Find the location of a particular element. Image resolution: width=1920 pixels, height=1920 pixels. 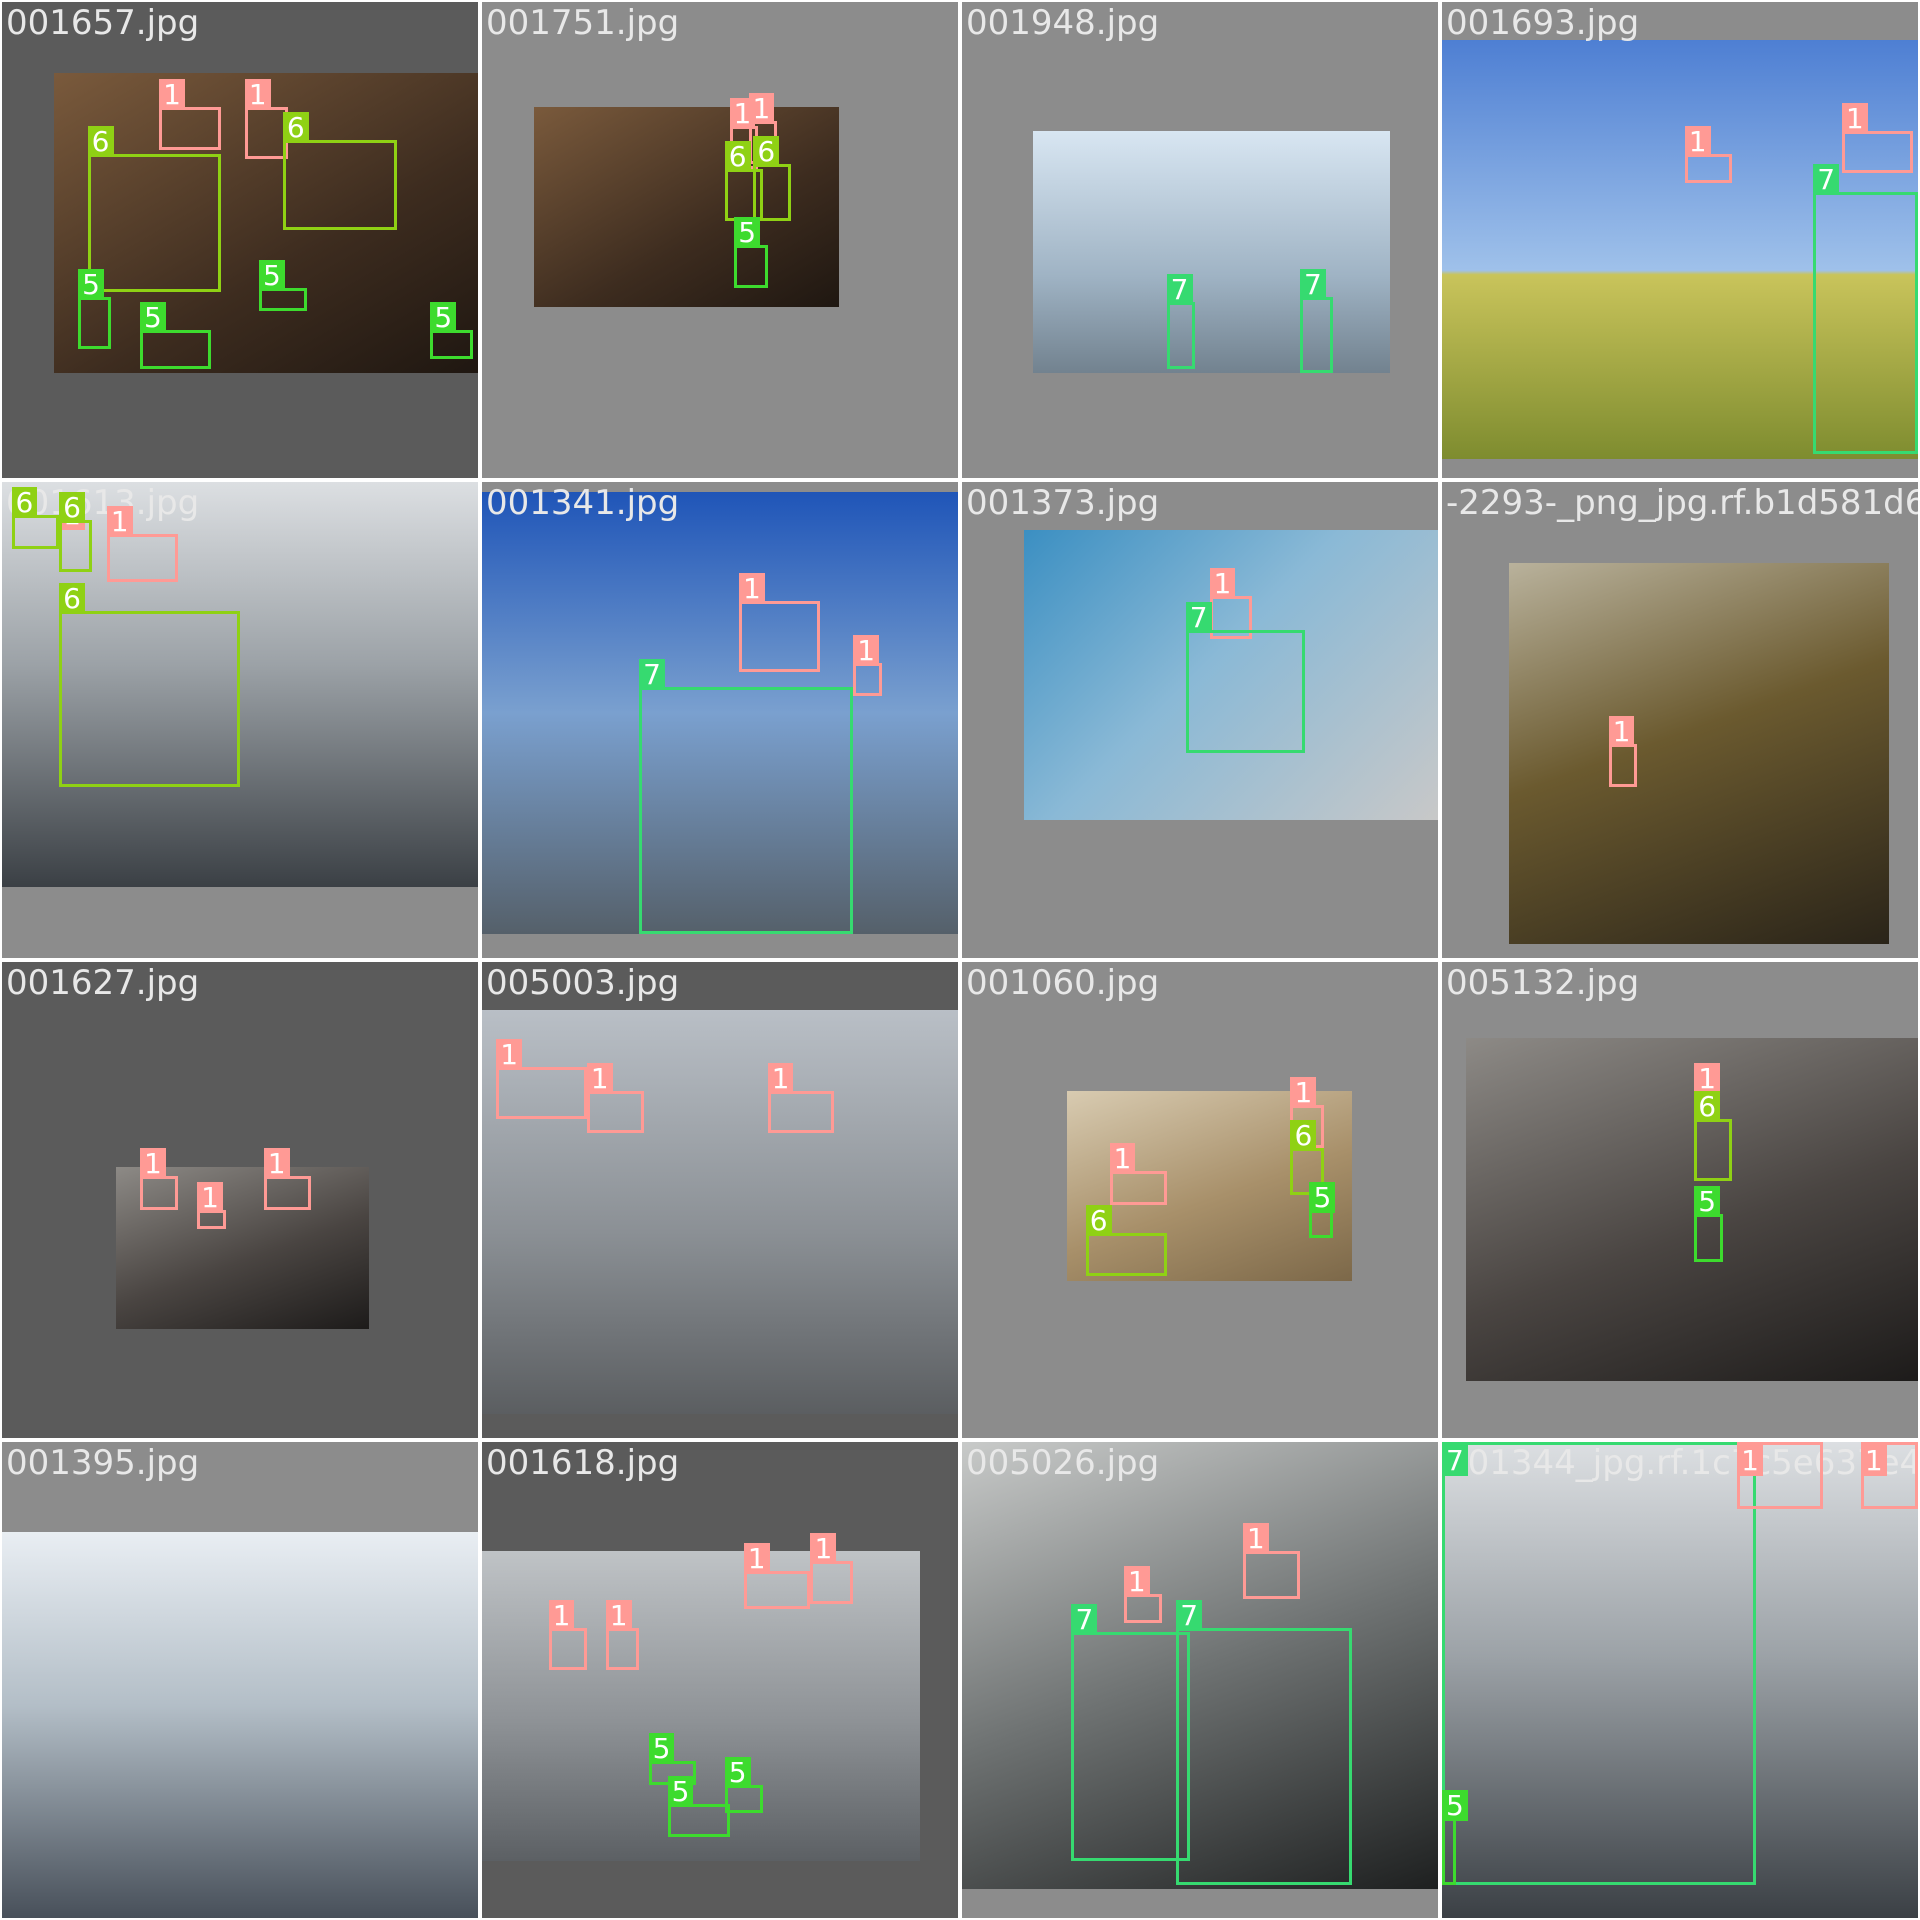

image-filename: 001373.jpg is located at coordinates (1063, 503).